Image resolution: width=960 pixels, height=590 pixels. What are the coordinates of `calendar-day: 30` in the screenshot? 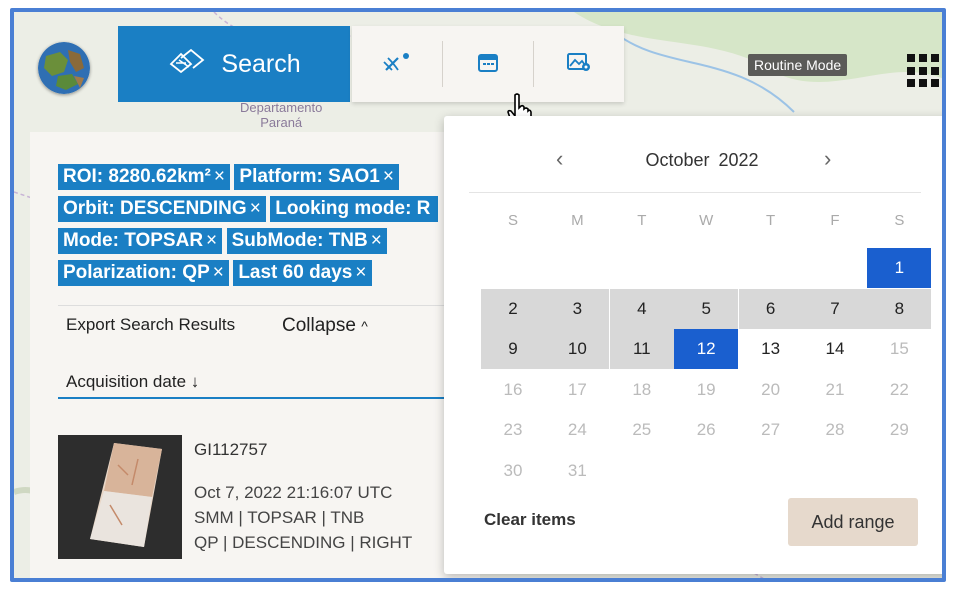 It's located at (513, 471).